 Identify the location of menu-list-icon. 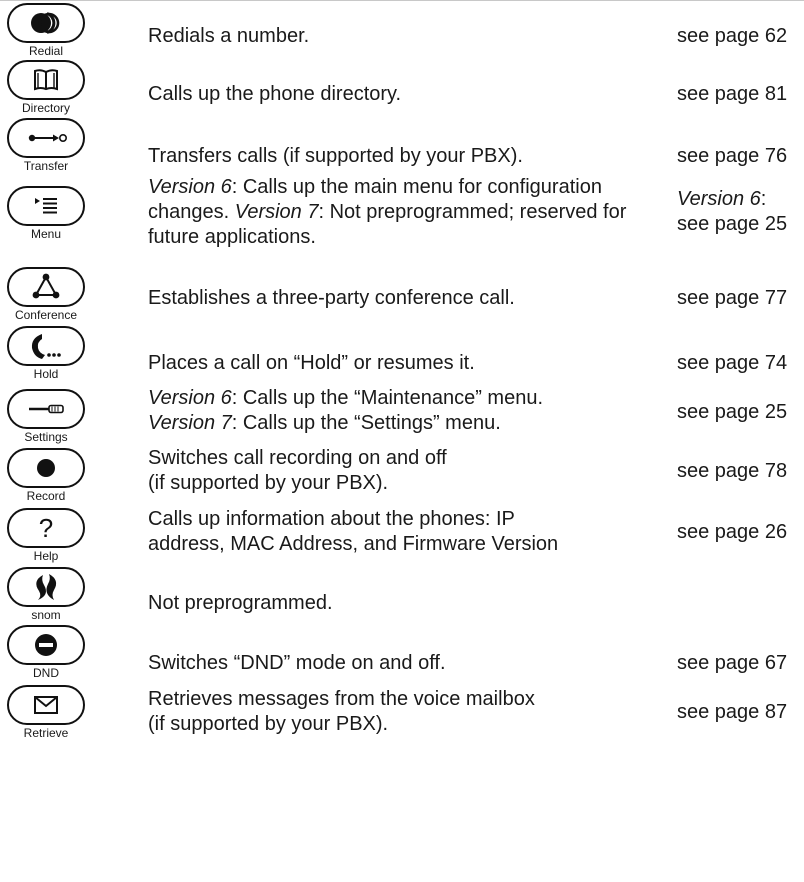
(46, 206).